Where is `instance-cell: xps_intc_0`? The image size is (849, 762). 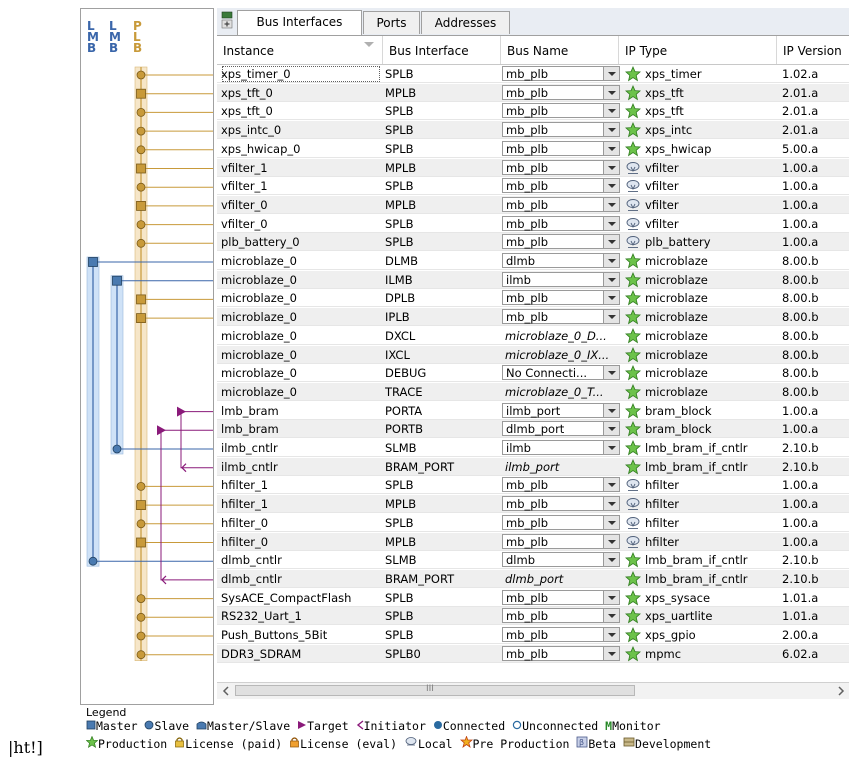
instance-cell: xps_intc_0 is located at coordinates (301, 130).